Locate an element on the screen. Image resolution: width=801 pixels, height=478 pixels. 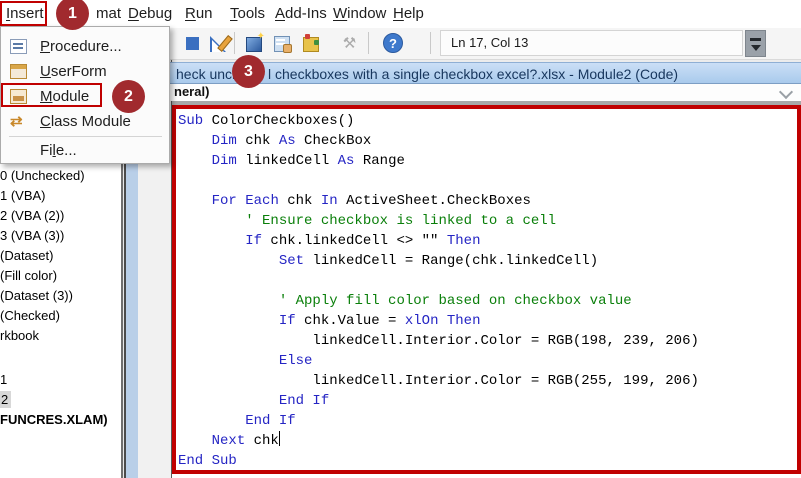
code-line: Dim chk As CheckBox is located at coordinates (291, 141).